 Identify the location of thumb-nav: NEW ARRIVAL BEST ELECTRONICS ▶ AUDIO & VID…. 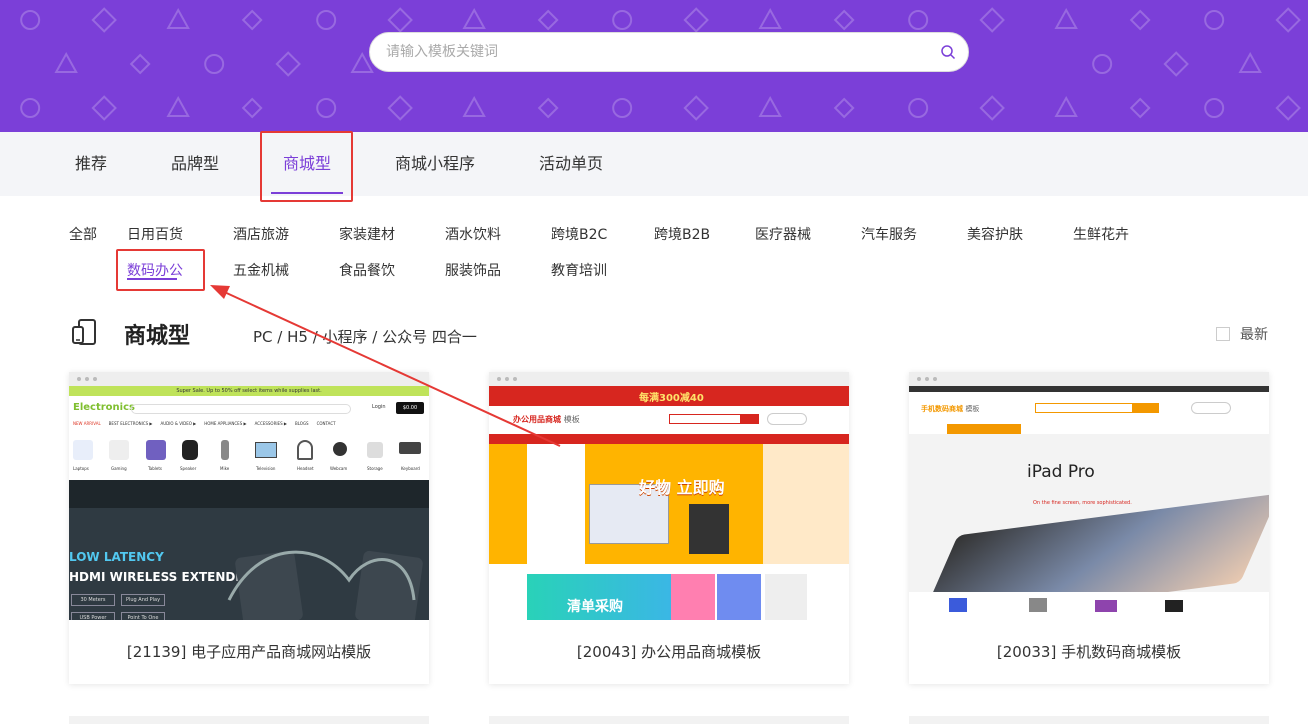
(204, 423).